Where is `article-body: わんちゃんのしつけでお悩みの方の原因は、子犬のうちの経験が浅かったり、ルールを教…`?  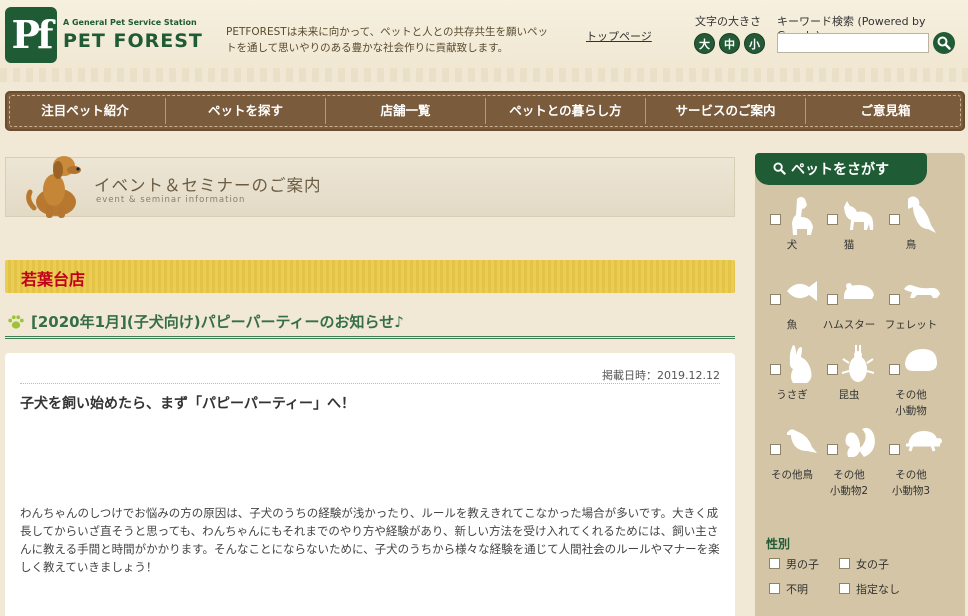 article-body: わんちゃんのしつけでお悩みの方の原因は、子犬のうちの経験が浅かったり、ルールを教… is located at coordinates (370, 540).